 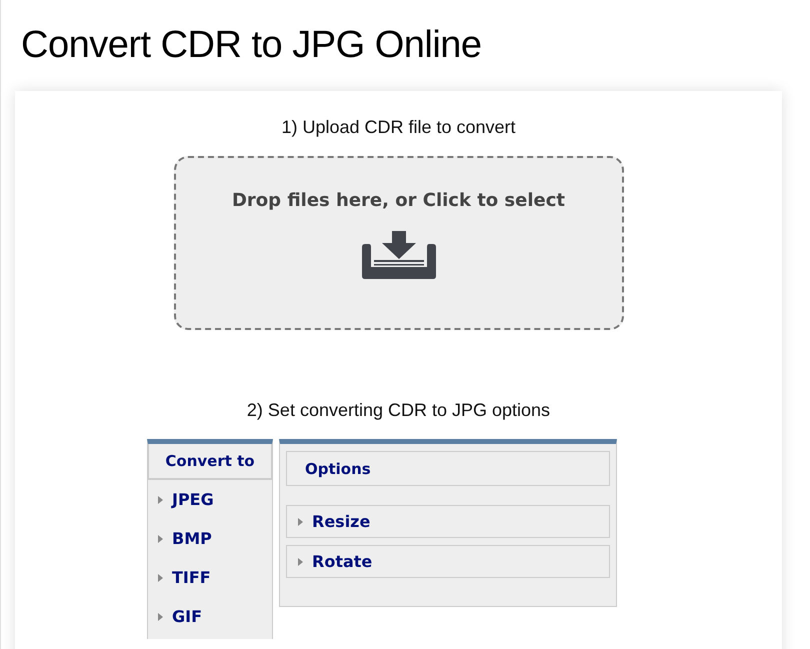 What do you see at coordinates (192, 538) in the screenshot?
I see `format-link: BMP` at bounding box center [192, 538].